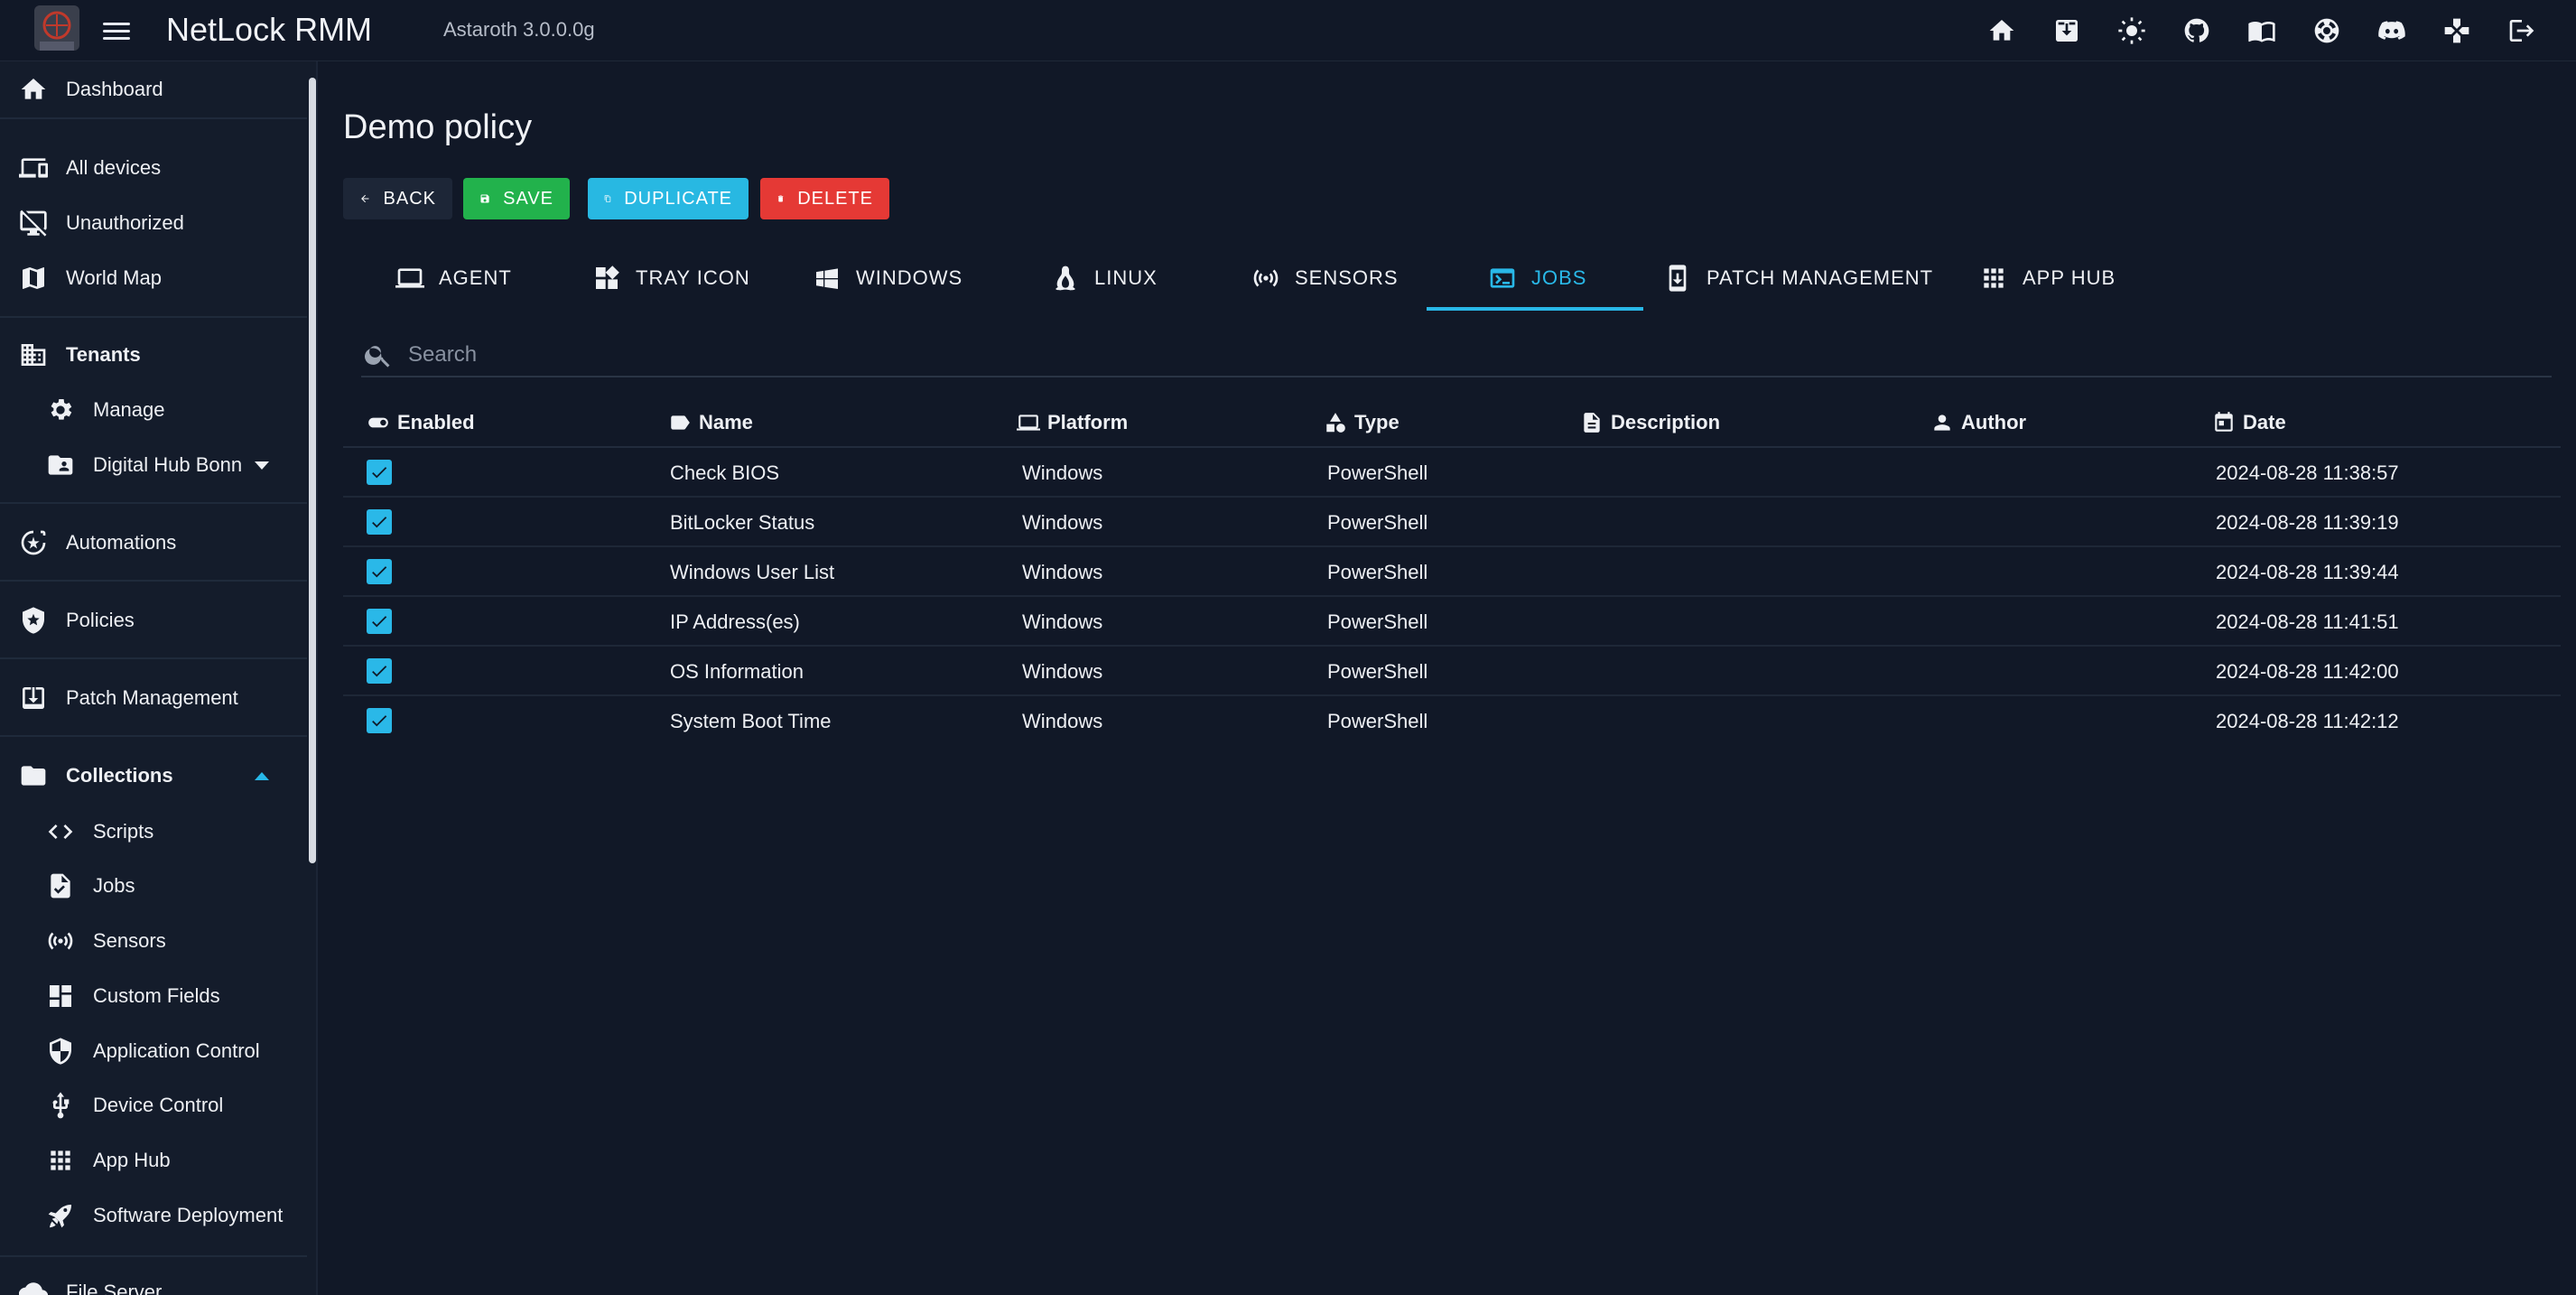 The width and height of the screenshot is (2576, 1295). What do you see at coordinates (153, 941) in the screenshot?
I see `sidebar-item-sensors: Sensors` at bounding box center [153, 941].